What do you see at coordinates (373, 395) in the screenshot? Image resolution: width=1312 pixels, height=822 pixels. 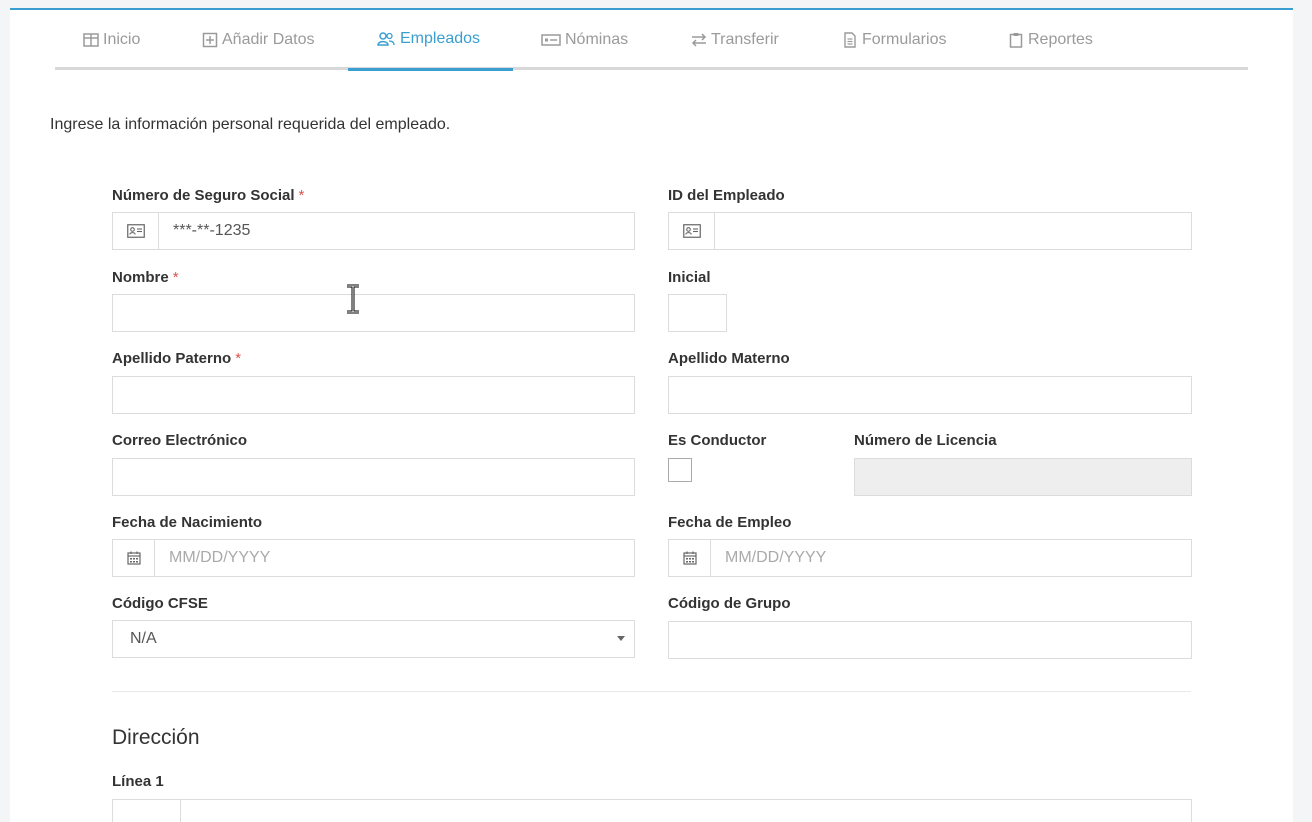 I see `last-name-field` at bounding box center [373, 395].